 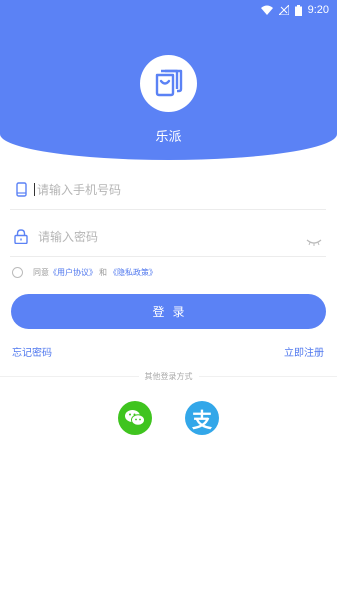 I want to click on privacy-policy-link: 《隐私政策》, so click(x=133, y=272).